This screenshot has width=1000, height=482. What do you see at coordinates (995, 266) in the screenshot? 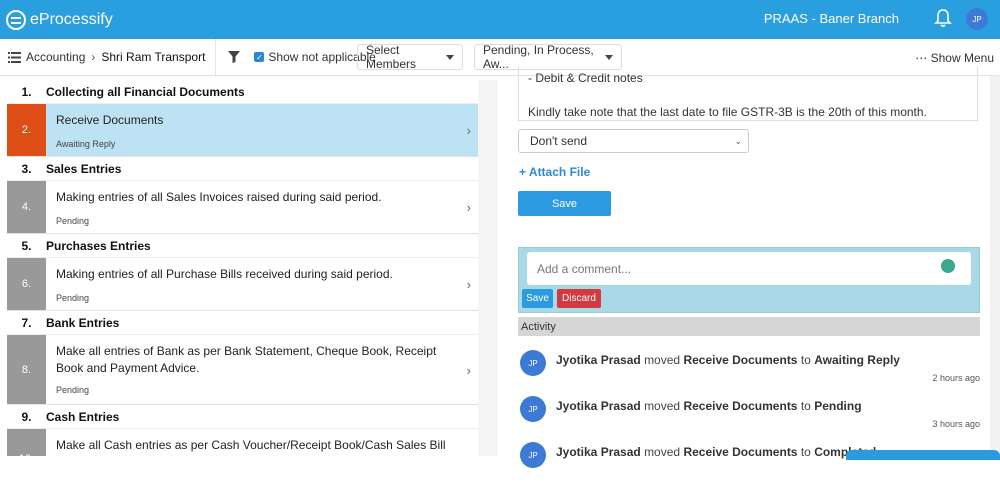
I see `right-scrollbar` at bounding box center [995, 266].